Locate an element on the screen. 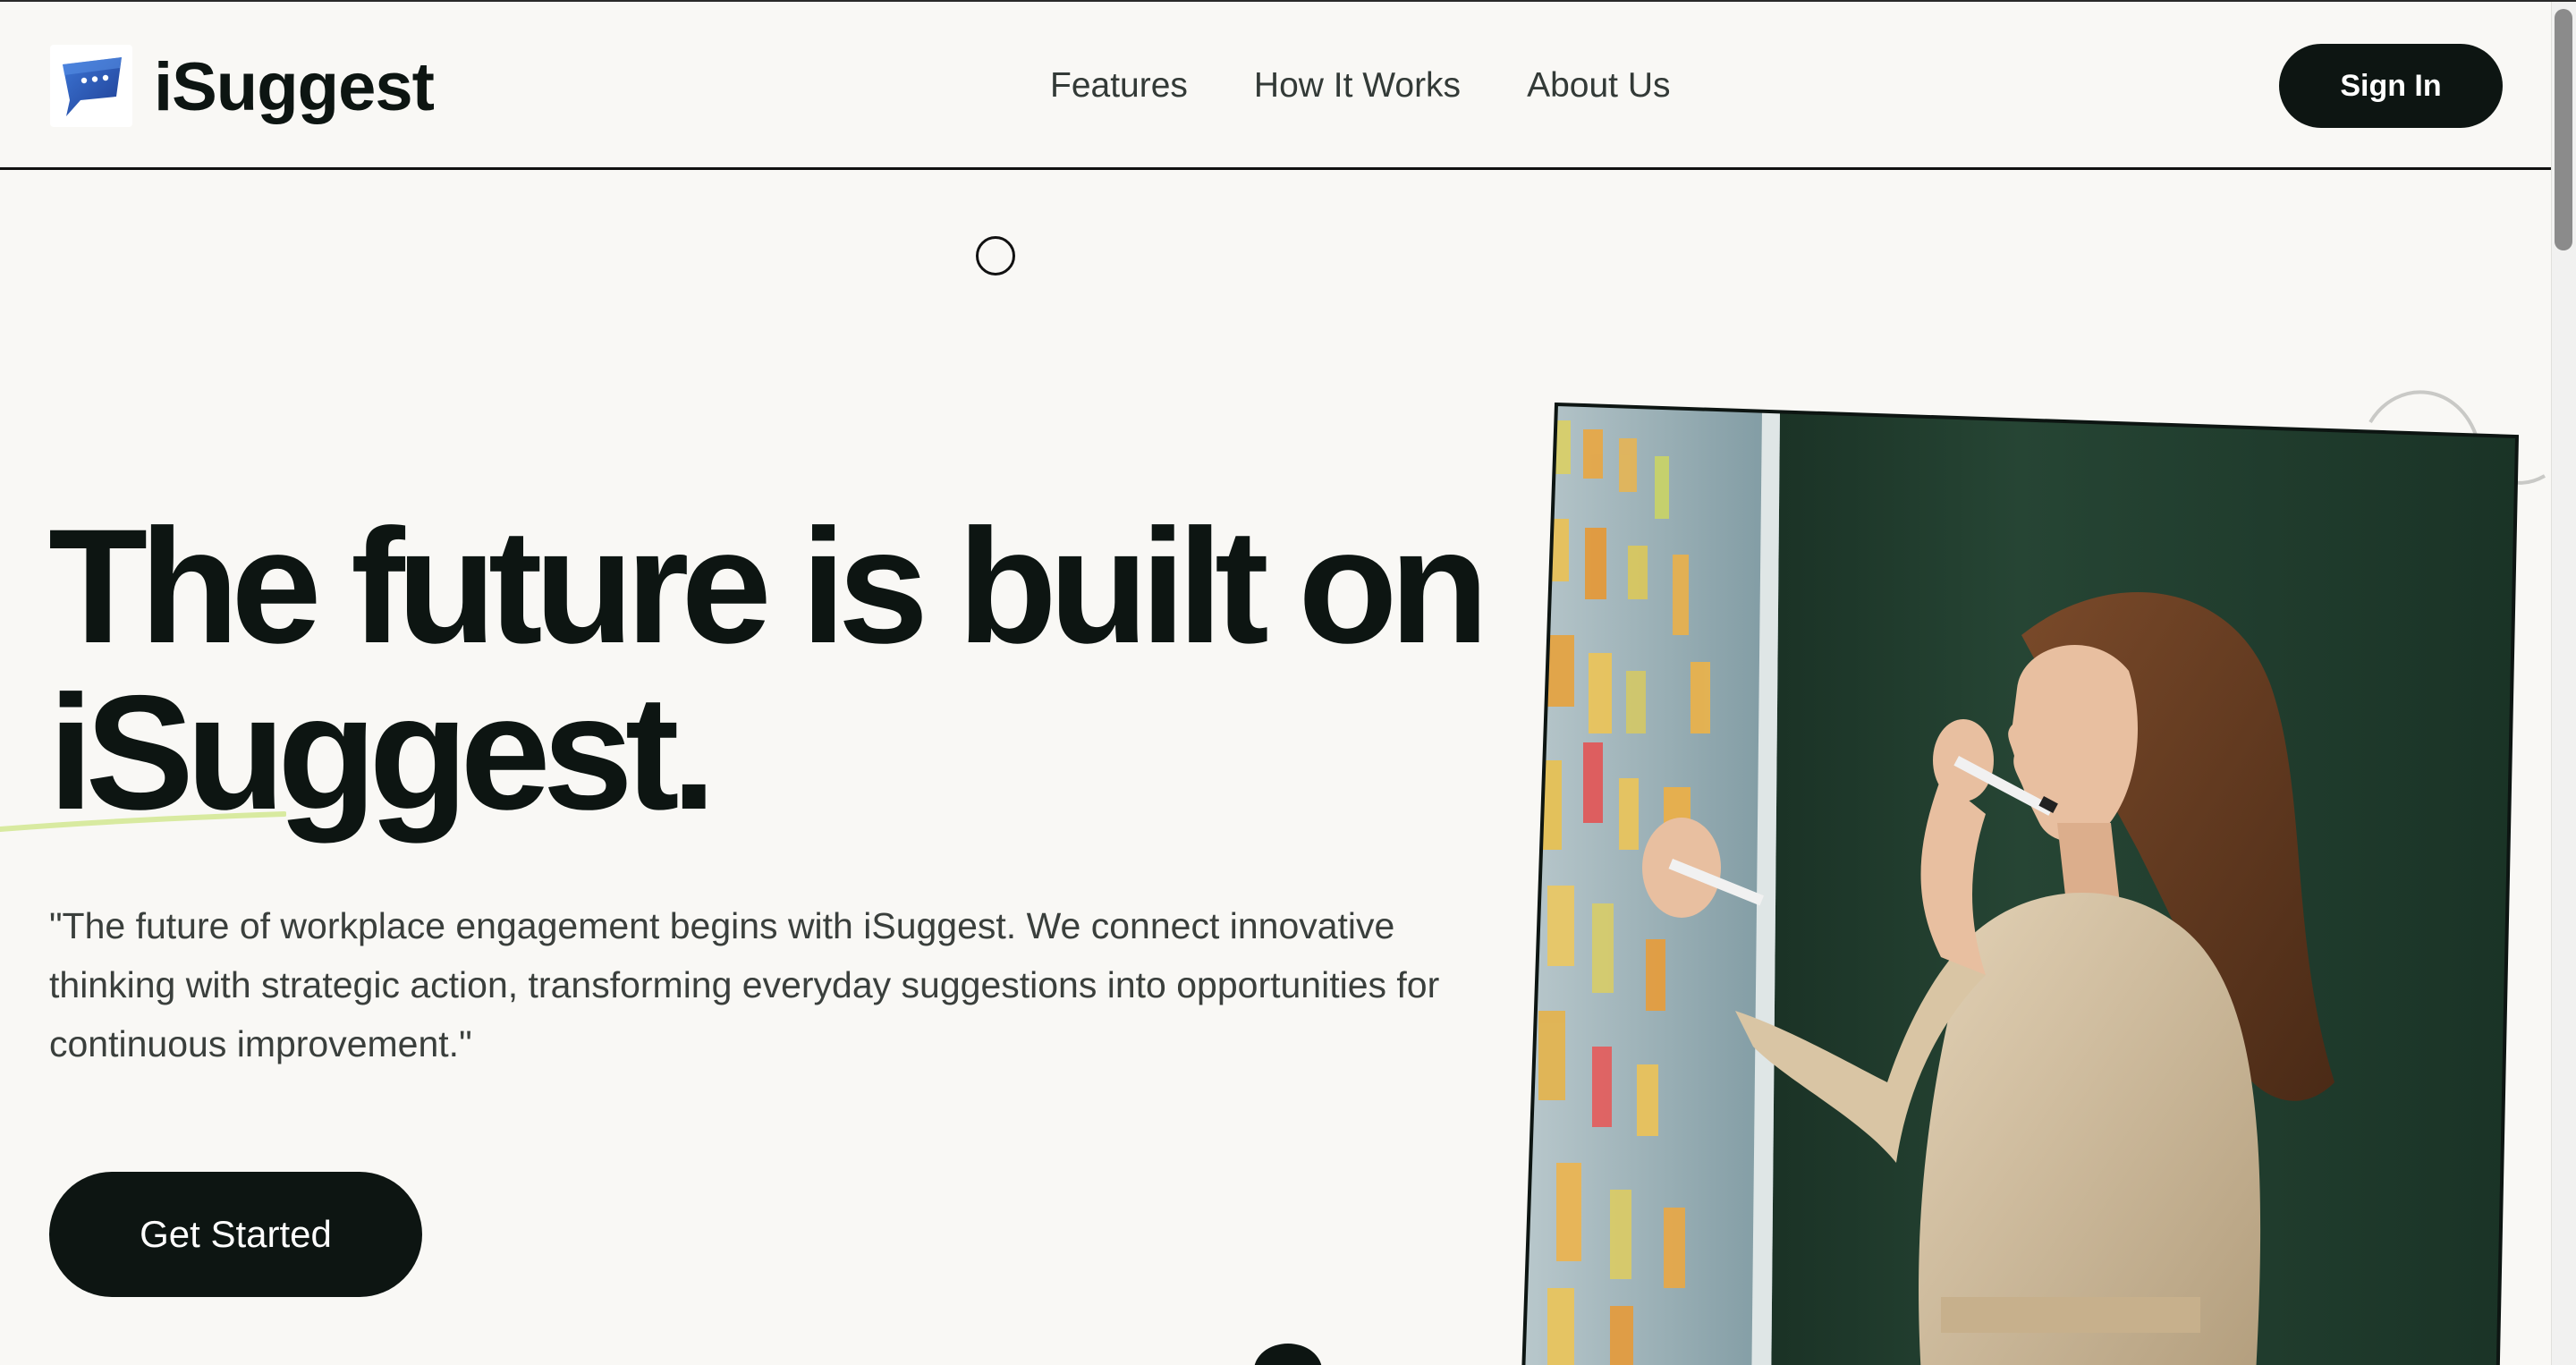  nav-features: Features is located at coordinates (1119, 86).